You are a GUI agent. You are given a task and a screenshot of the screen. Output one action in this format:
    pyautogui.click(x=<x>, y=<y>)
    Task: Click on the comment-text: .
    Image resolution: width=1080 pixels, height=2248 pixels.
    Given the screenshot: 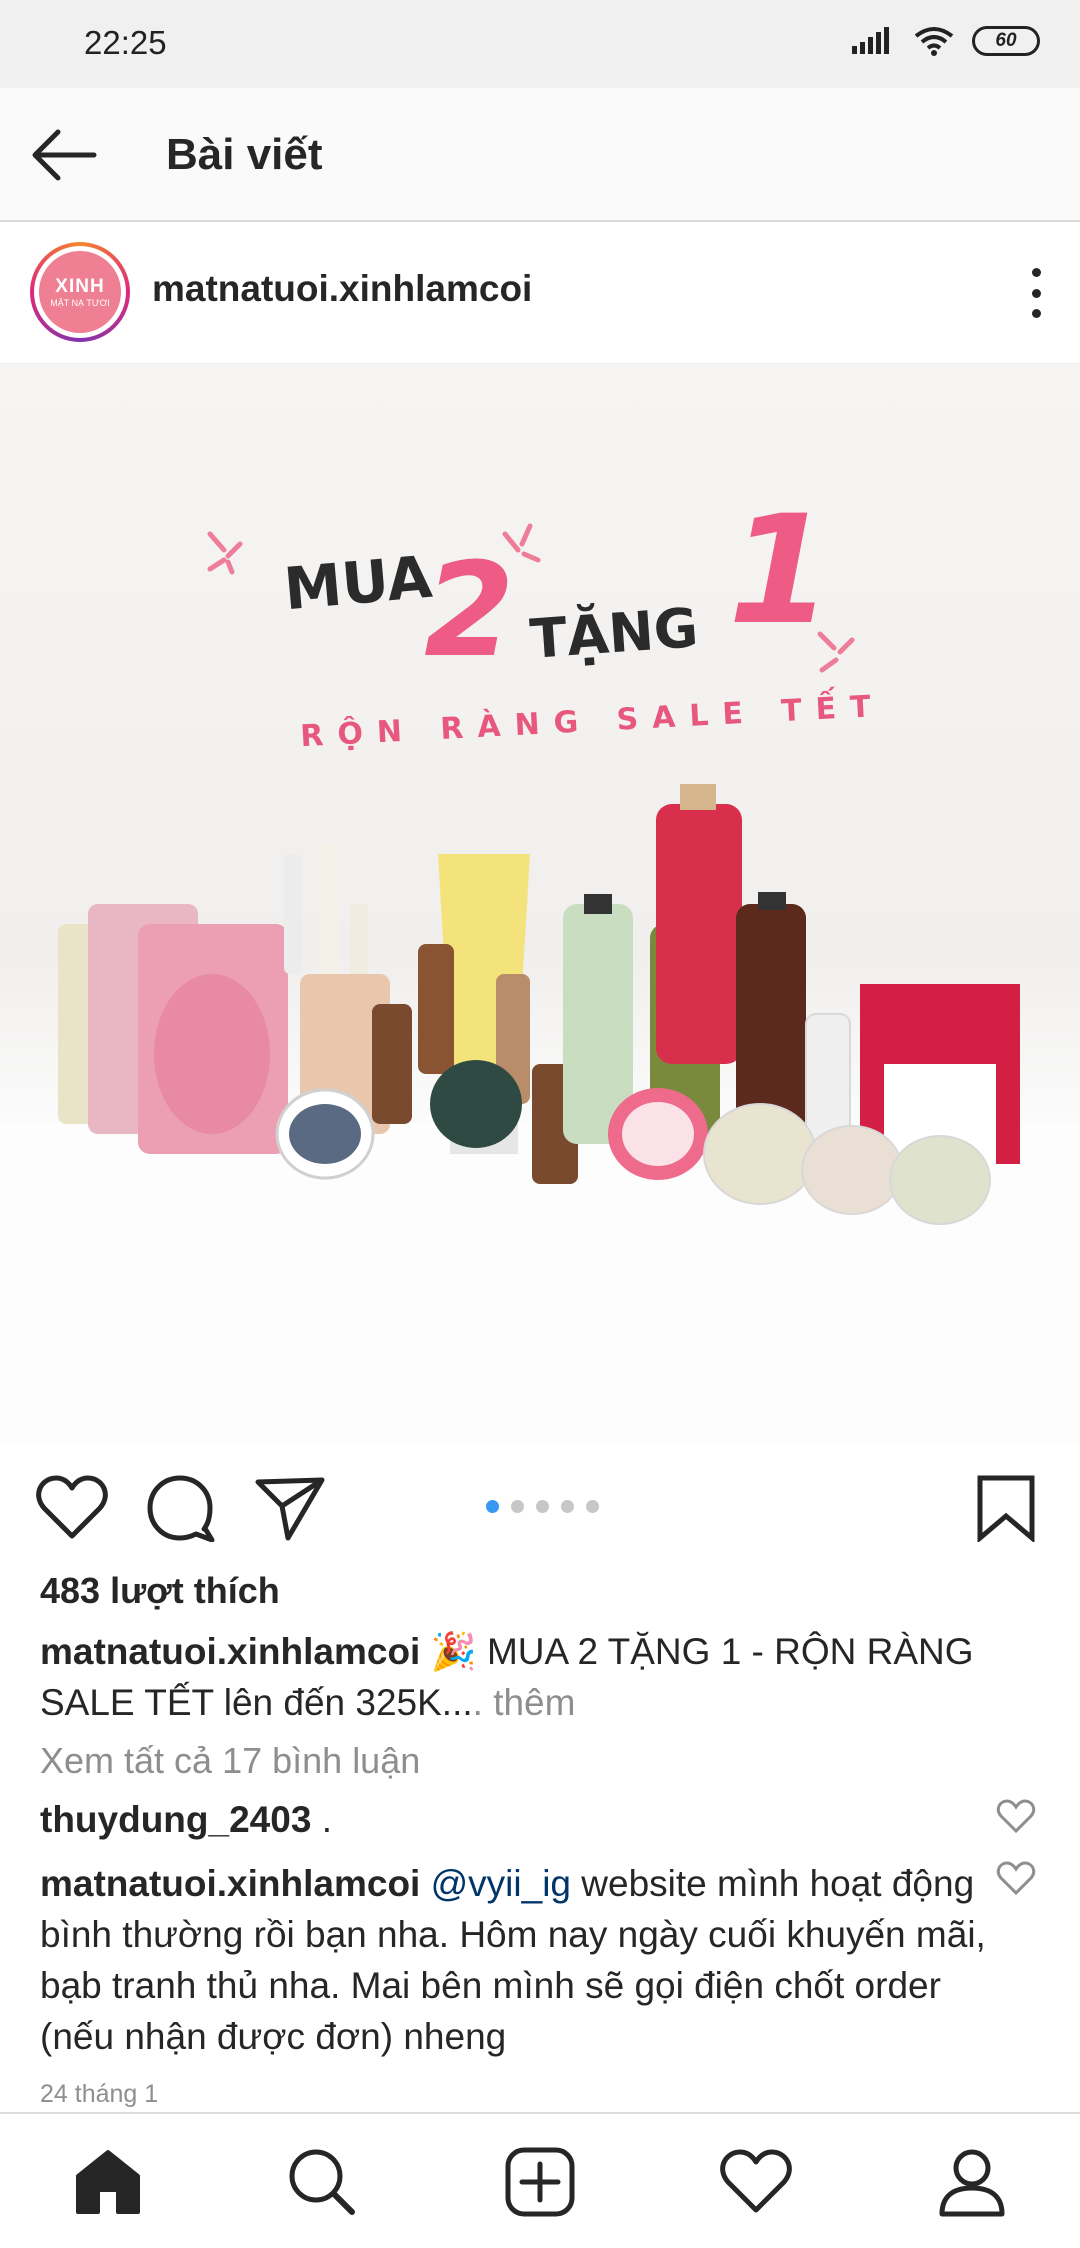 What is the action you would take?
    pyautogui.click(x=326, y=1819)
    